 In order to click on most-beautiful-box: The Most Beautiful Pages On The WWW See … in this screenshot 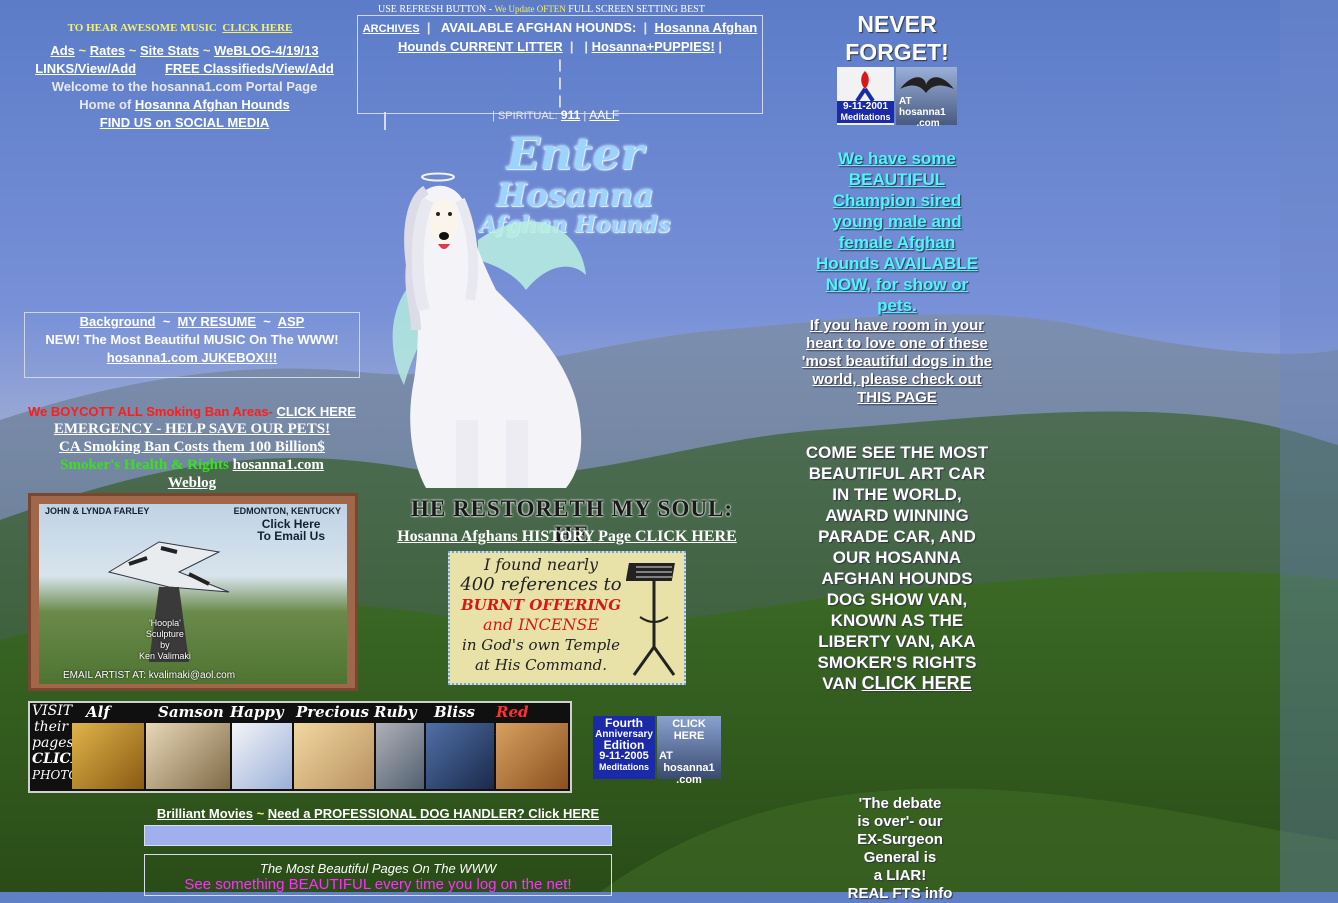, I will do `click(378, 875)`.